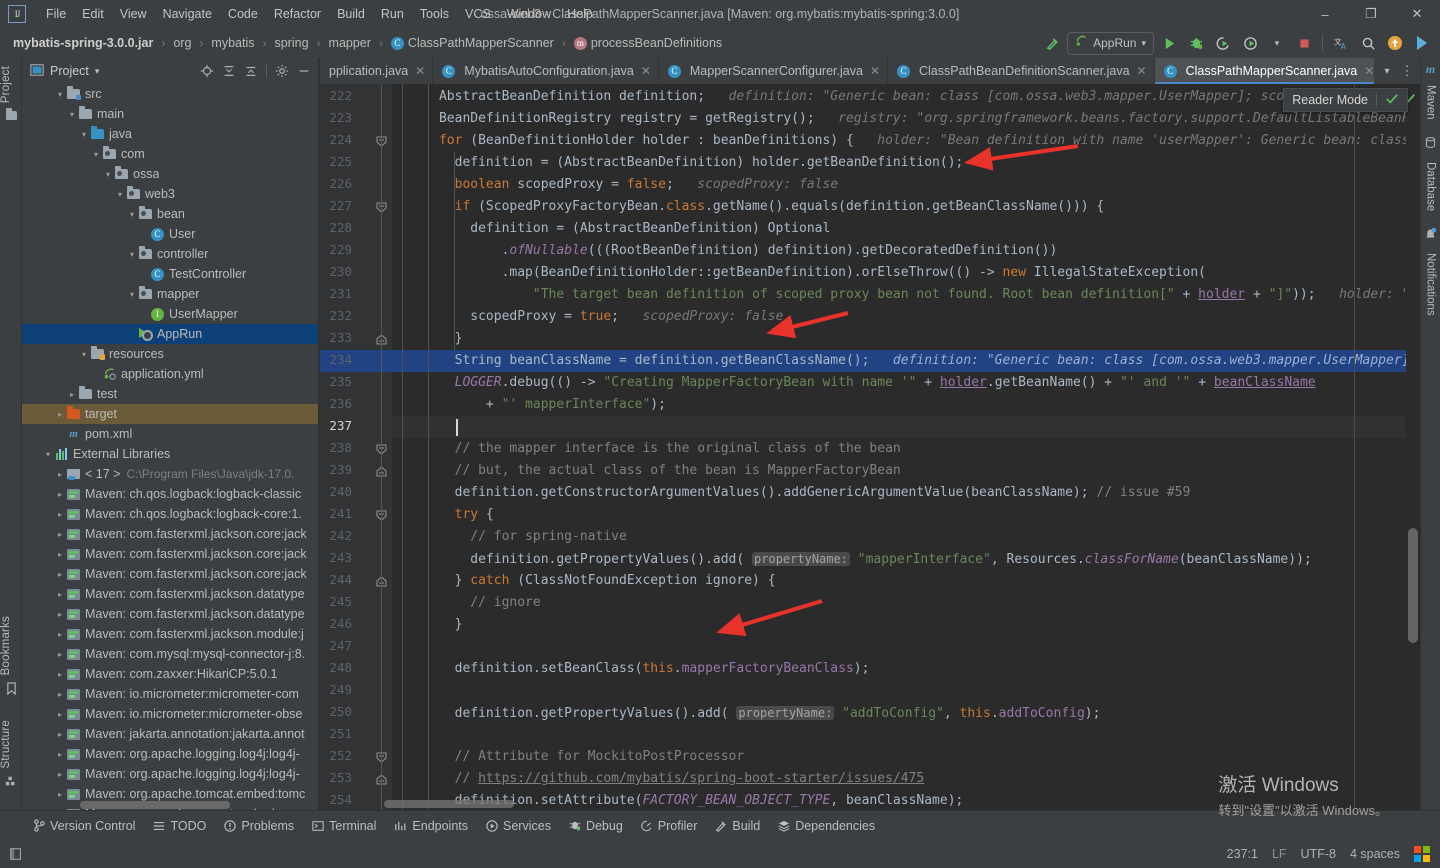 The image size is (1440, 868). What do you see at coordinates (170, 154) in the screenshot?
I see `tree-node-com: ▾ com` at bounding box center [170, 154].